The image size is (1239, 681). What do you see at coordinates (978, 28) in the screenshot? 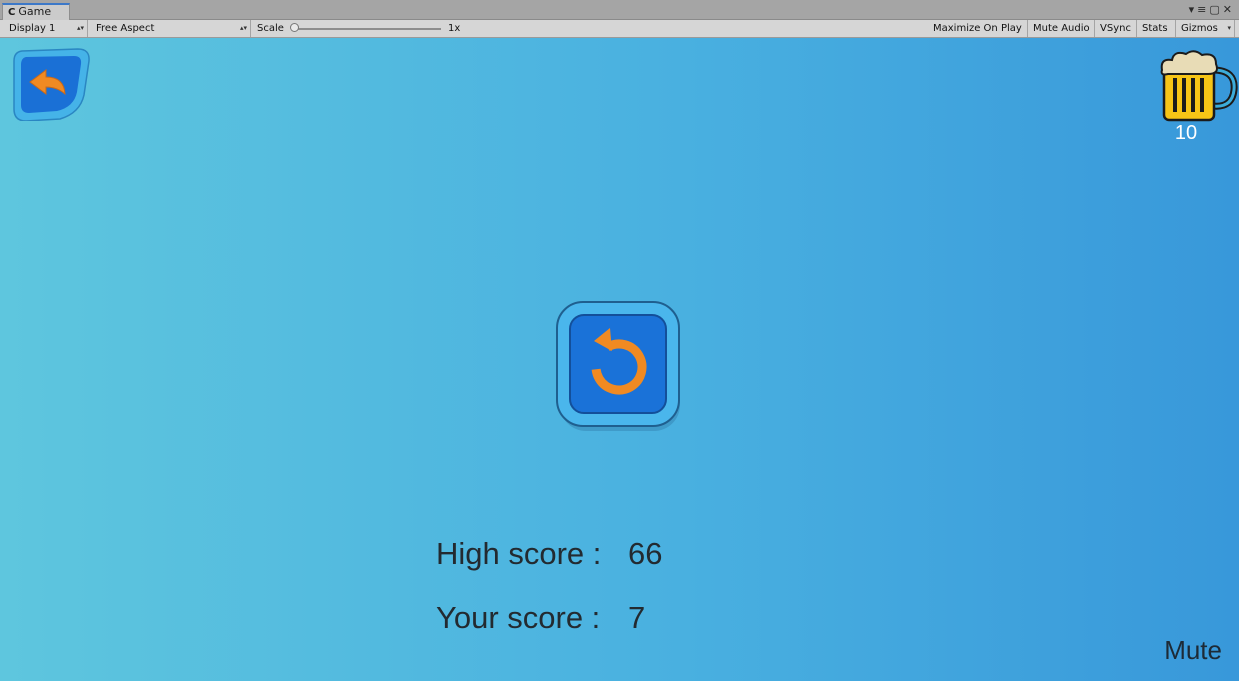
I see `maximize-on-play-toggle: Maximize On Play` at bounding box center [978, 28].